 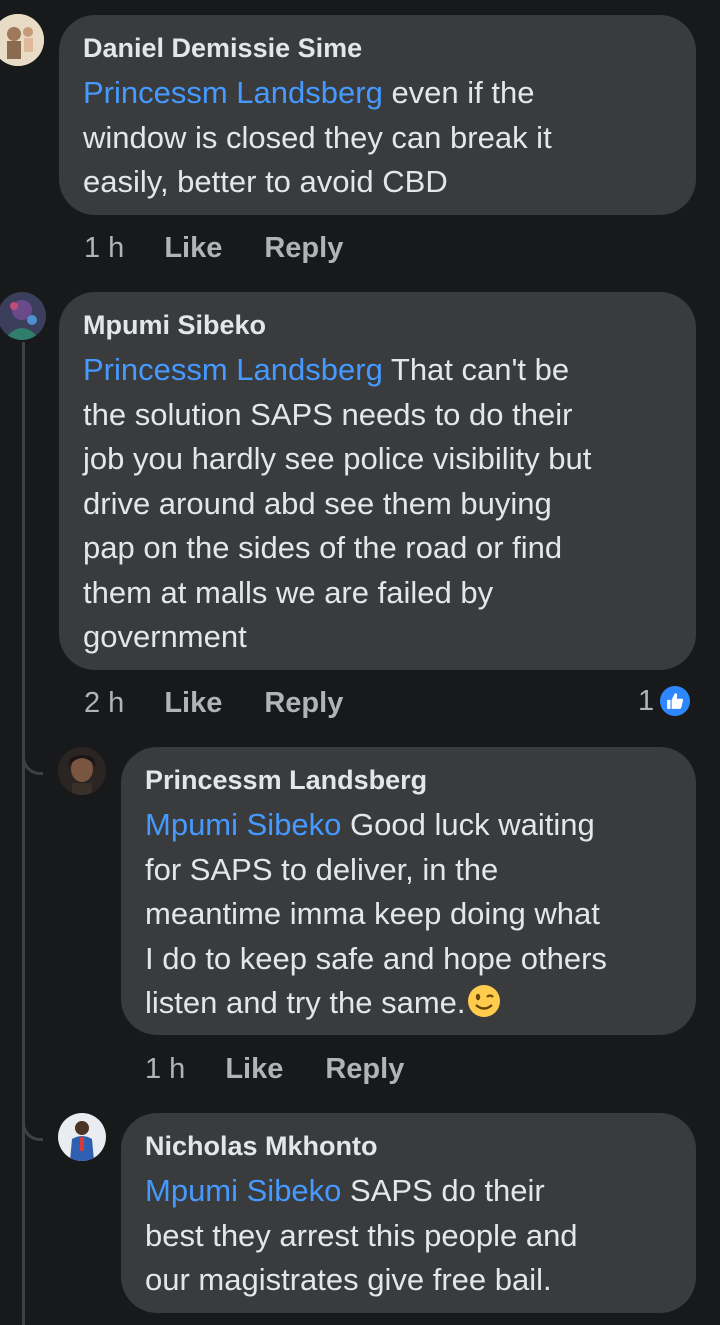 What do you see at coordinates (337, 458) in the screenshot?
I see `comment-text-line: job you hardly see police visibility but` at bounding box center [337, 458].